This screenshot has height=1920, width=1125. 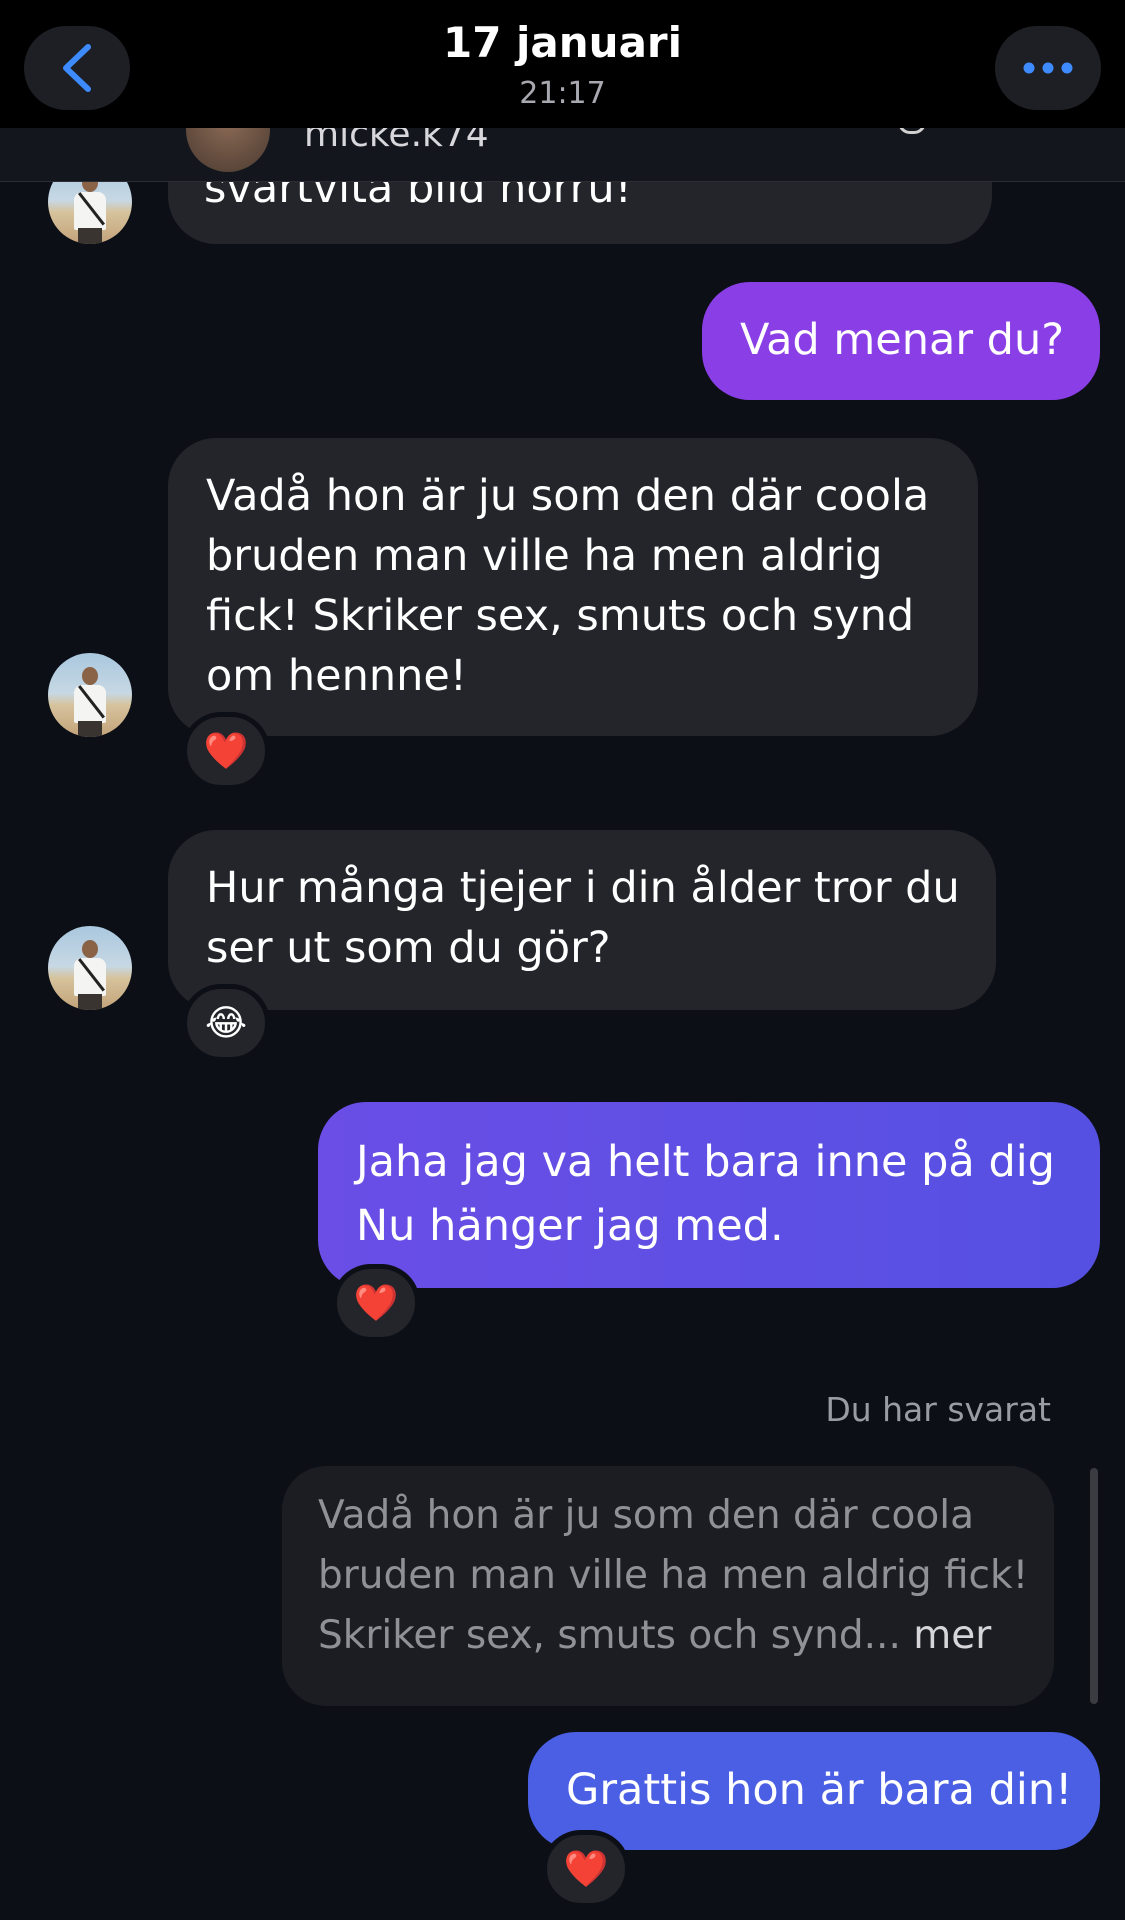 I want to click on pinned-profile-strip: micke.k74, so click(x=562, y=155).